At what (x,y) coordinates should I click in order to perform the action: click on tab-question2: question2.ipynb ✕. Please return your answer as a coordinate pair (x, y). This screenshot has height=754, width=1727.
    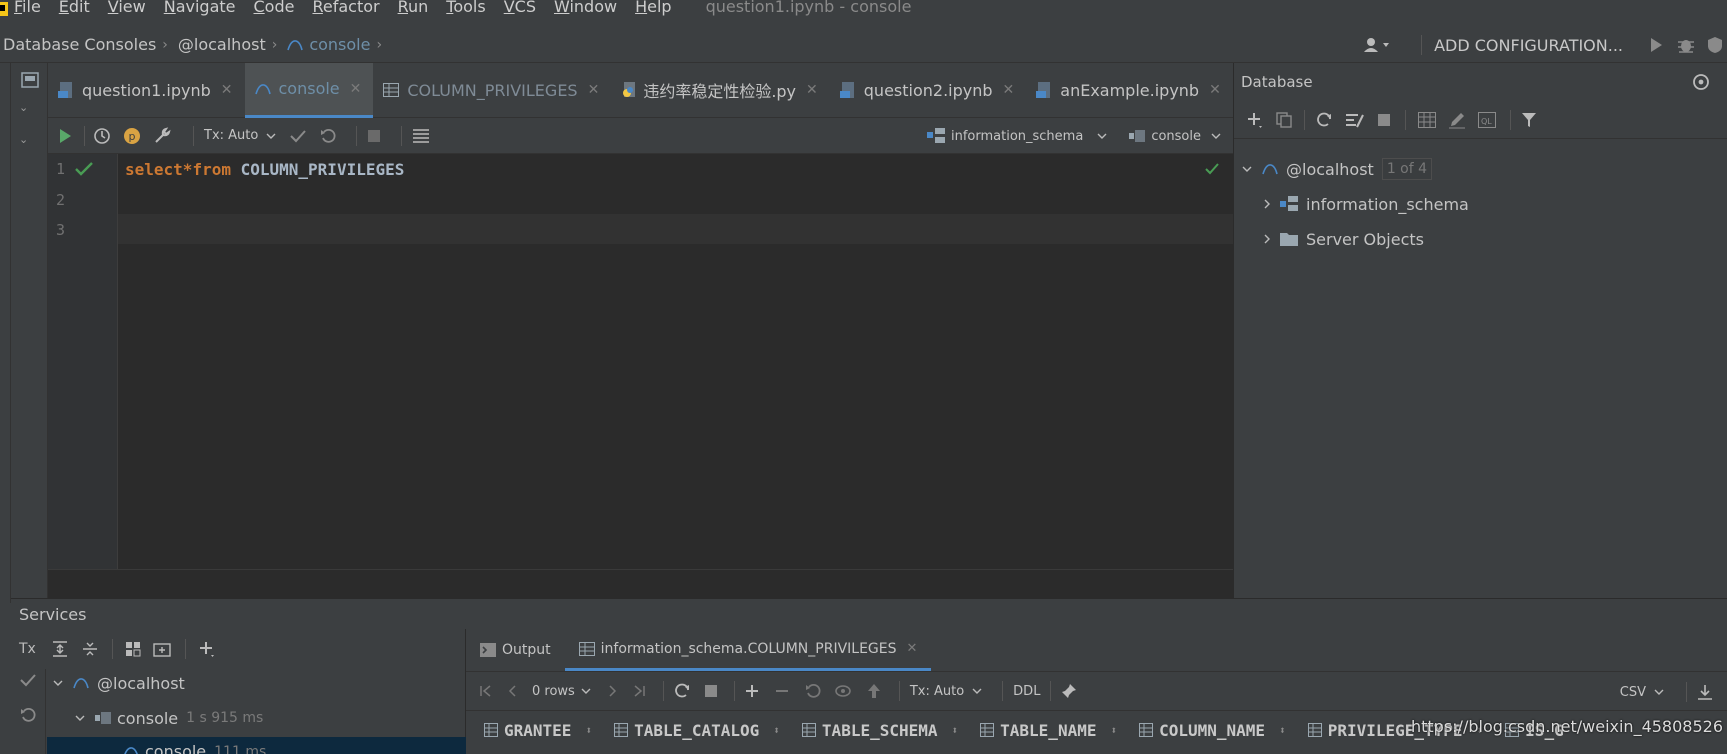
    Looking at the image, I should click on (928, 90).